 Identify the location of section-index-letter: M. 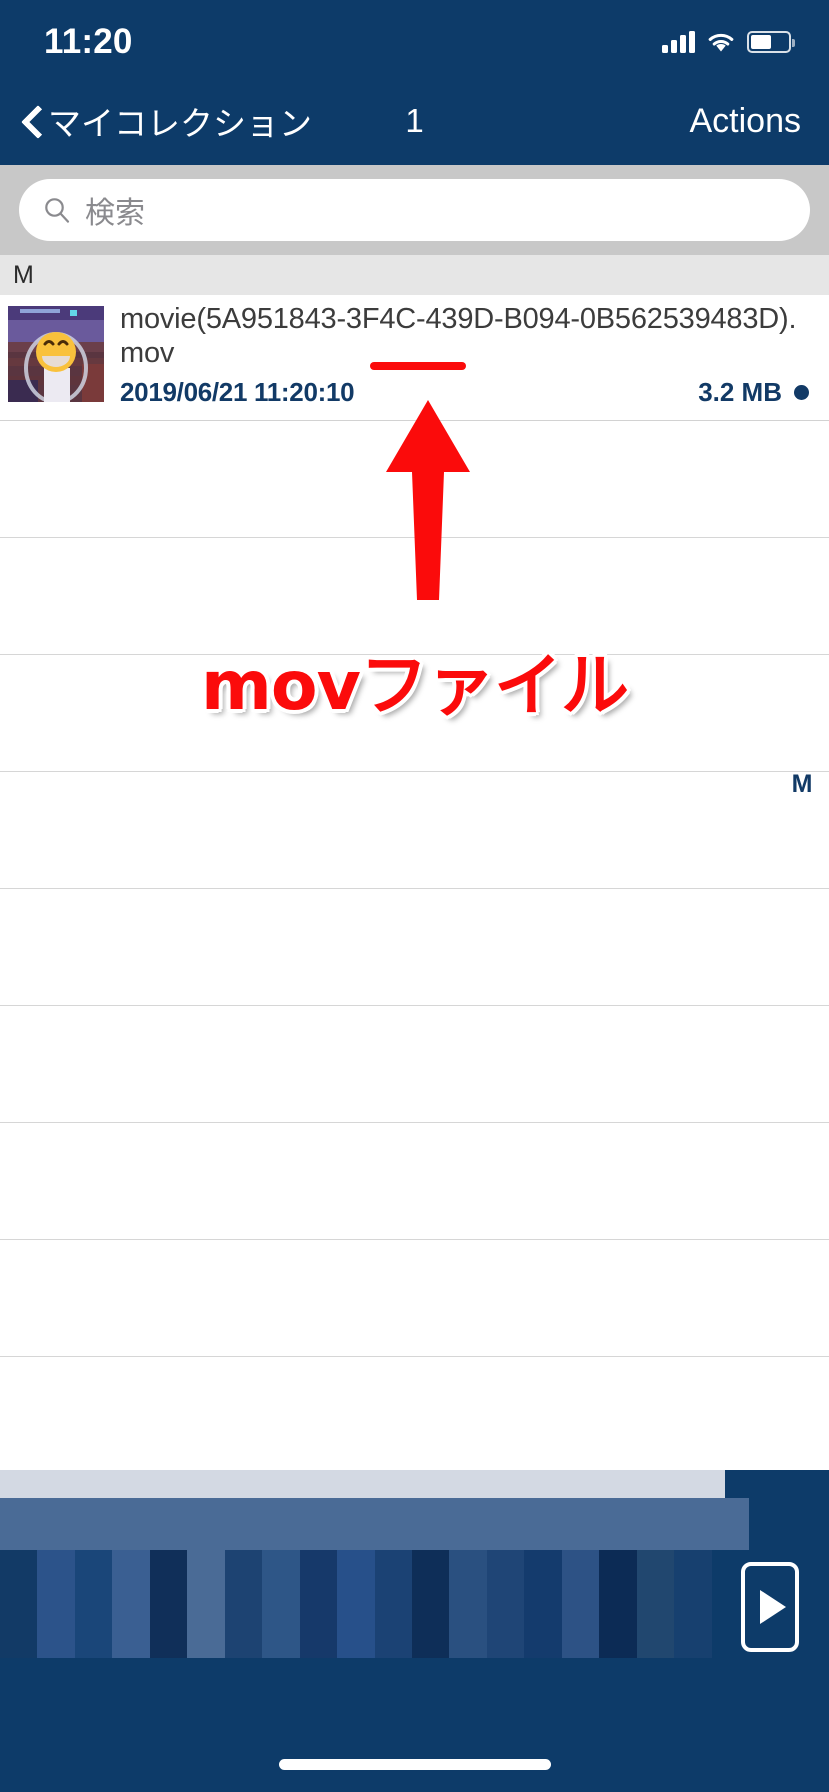
(802, 784).